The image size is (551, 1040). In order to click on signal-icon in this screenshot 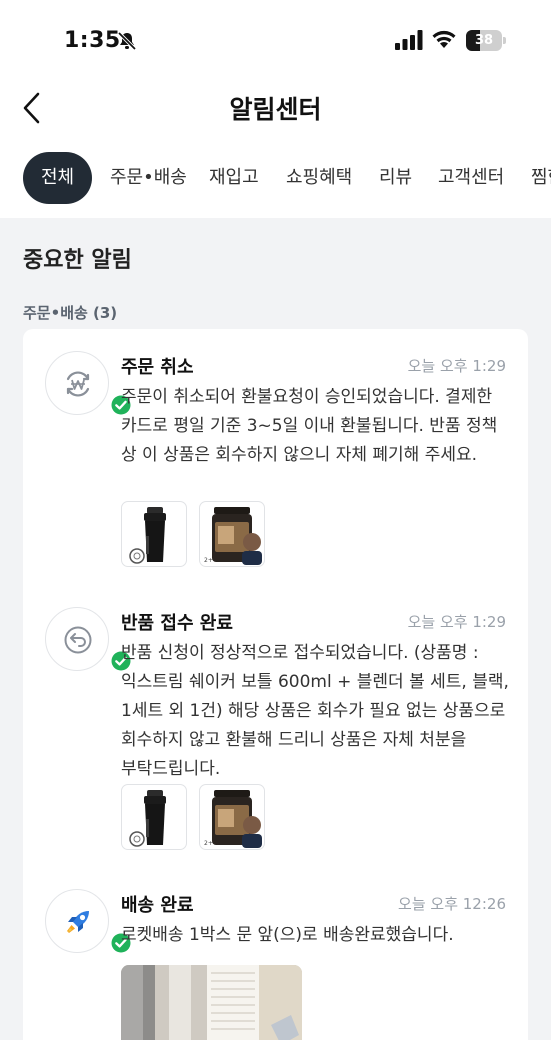, I will do `click(409, 40)`.